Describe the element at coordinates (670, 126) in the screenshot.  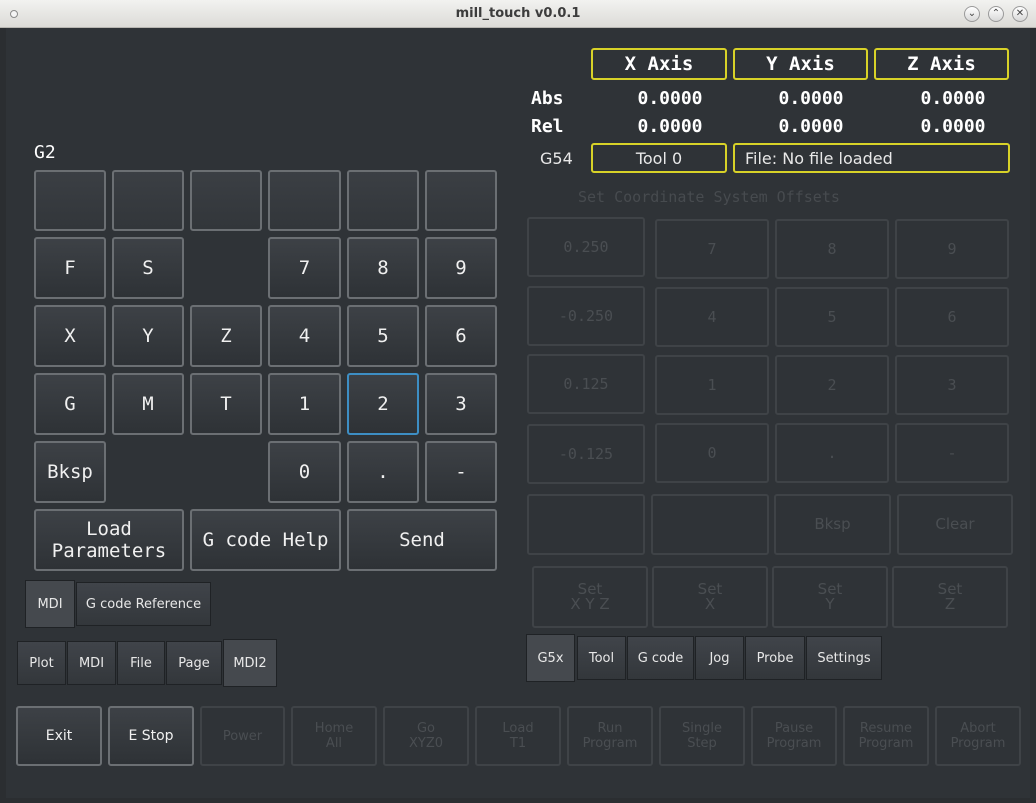
I see `rel-x-value: 0.0000` at that location.